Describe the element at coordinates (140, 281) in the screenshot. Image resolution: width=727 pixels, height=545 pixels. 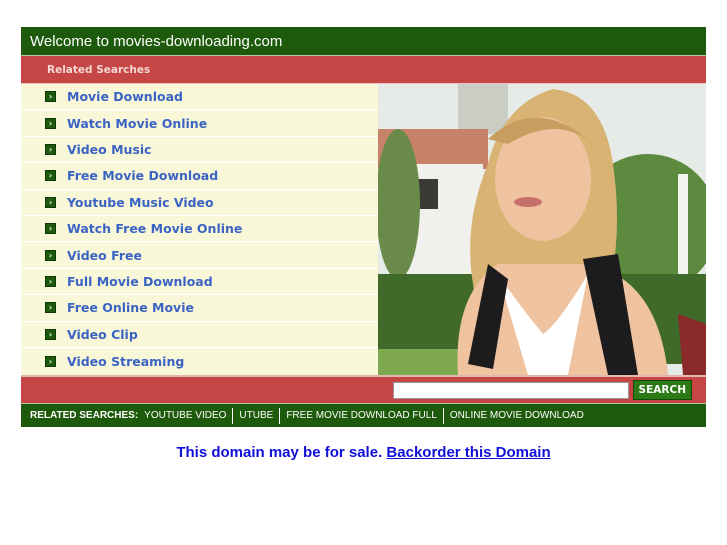
I see `related-link: Full Movie Download` at that location.